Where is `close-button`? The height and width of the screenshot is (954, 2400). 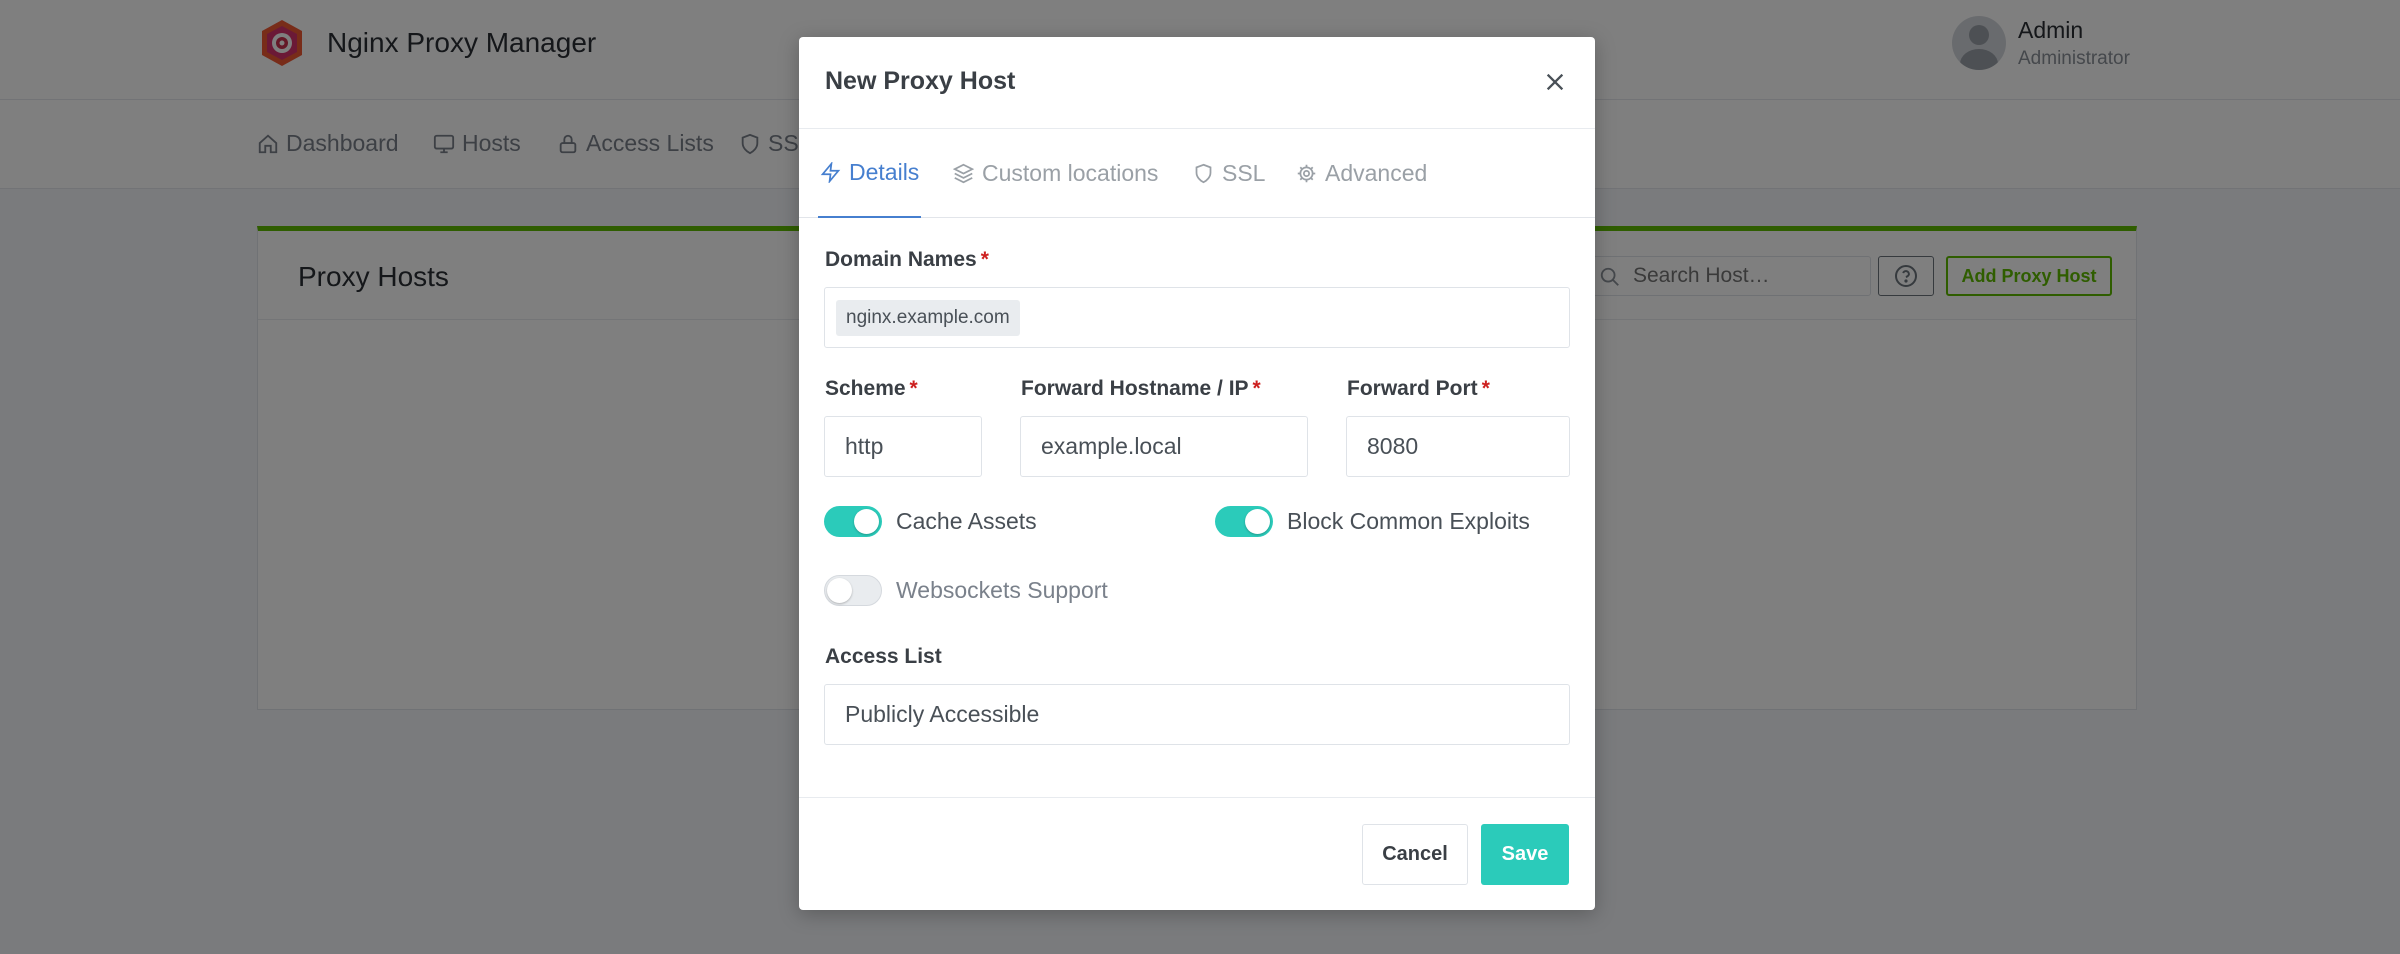 close-button is located at coordinates (1555, 82).